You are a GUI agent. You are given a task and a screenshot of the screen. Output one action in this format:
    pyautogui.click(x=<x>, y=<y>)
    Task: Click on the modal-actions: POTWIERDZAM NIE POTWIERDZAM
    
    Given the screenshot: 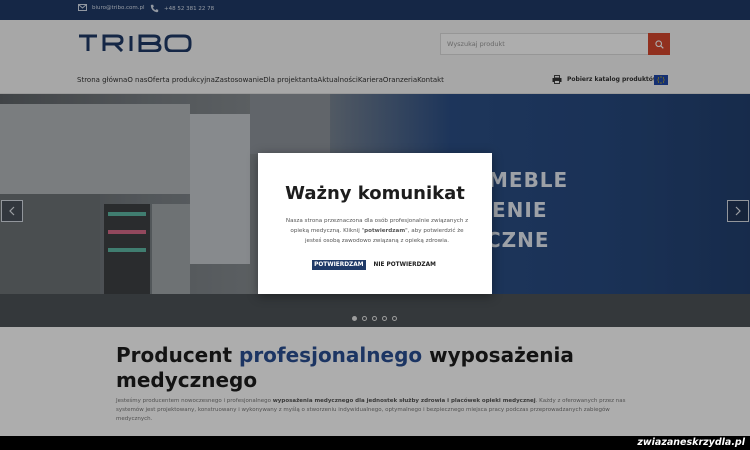 What is the action you would take?
    pyautogui.click(x=375, y=265)
    